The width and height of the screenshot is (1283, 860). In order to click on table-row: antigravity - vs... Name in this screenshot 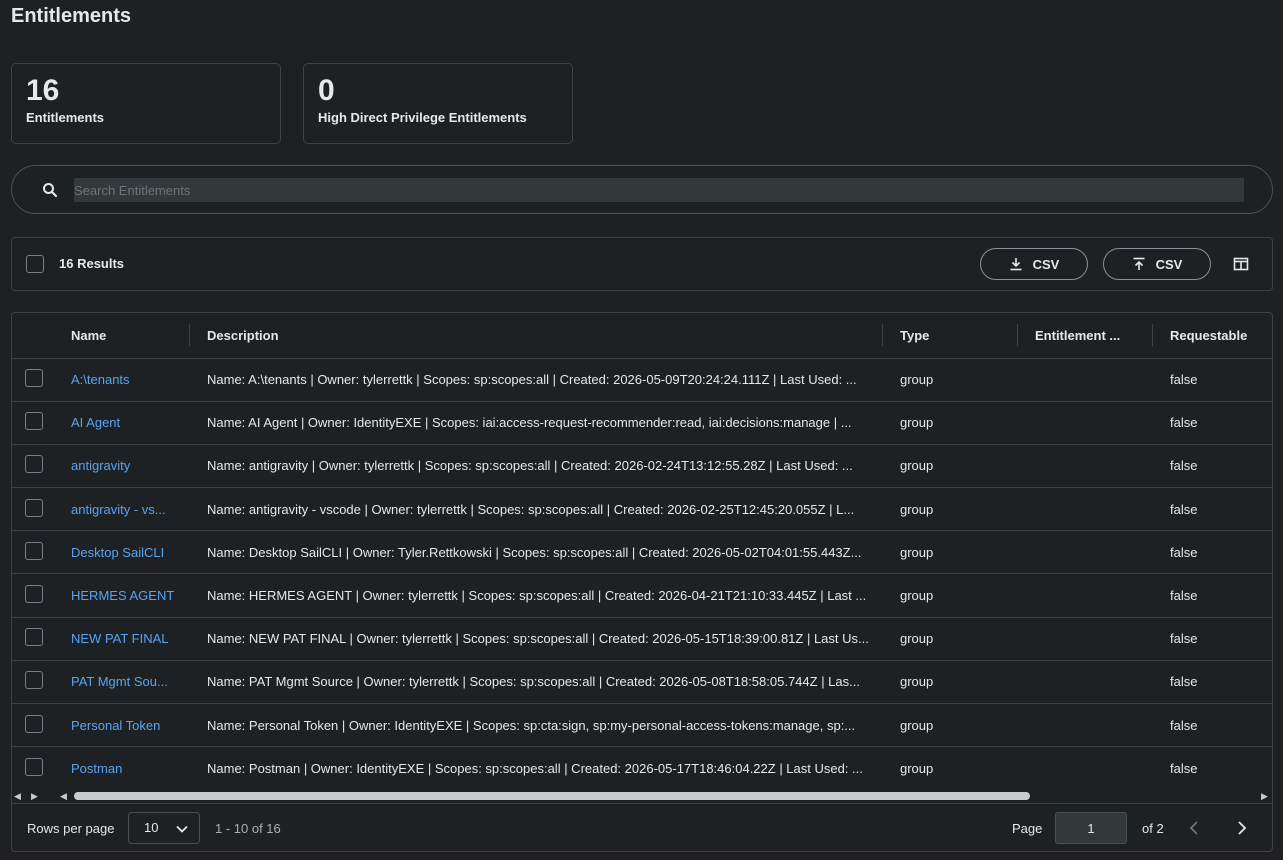, I will do `click(642, 509)`.